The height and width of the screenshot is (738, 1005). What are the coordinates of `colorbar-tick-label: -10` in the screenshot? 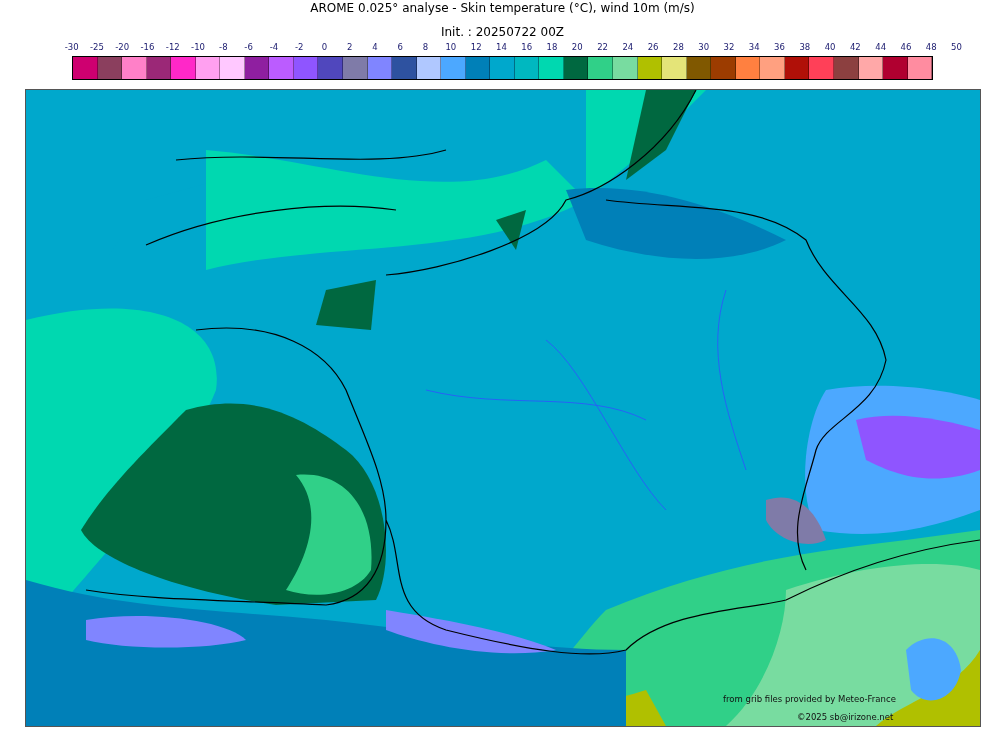 It's located at (198, 47).